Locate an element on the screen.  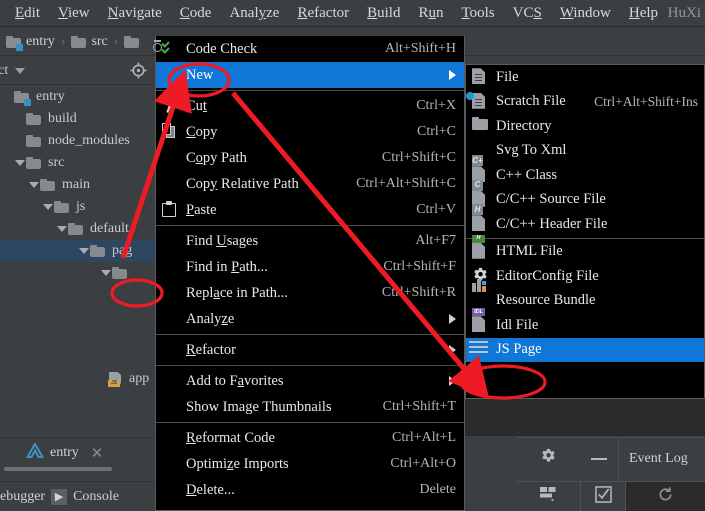
context-menu-item-optimize-imports: Optimize Imports Ctrl+Alt+O is located at coordinates (310, 464).